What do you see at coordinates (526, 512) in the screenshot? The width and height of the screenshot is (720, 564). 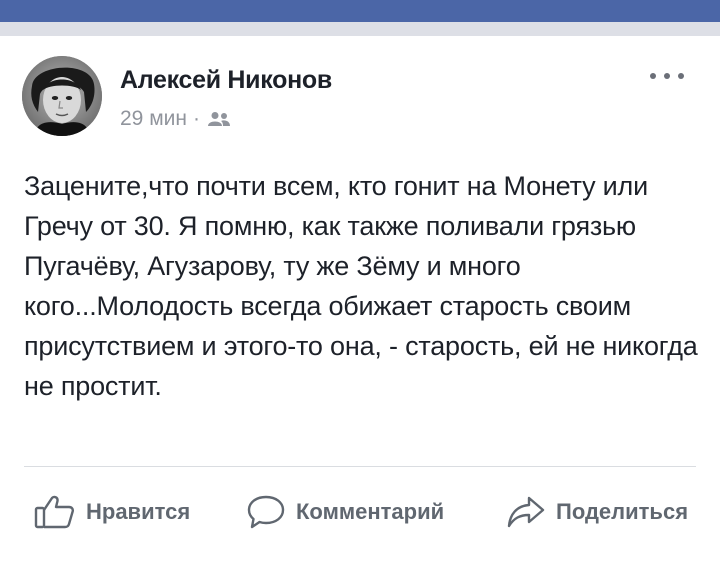 I see `share-arrow-icon` at bounding box center [526, 512].